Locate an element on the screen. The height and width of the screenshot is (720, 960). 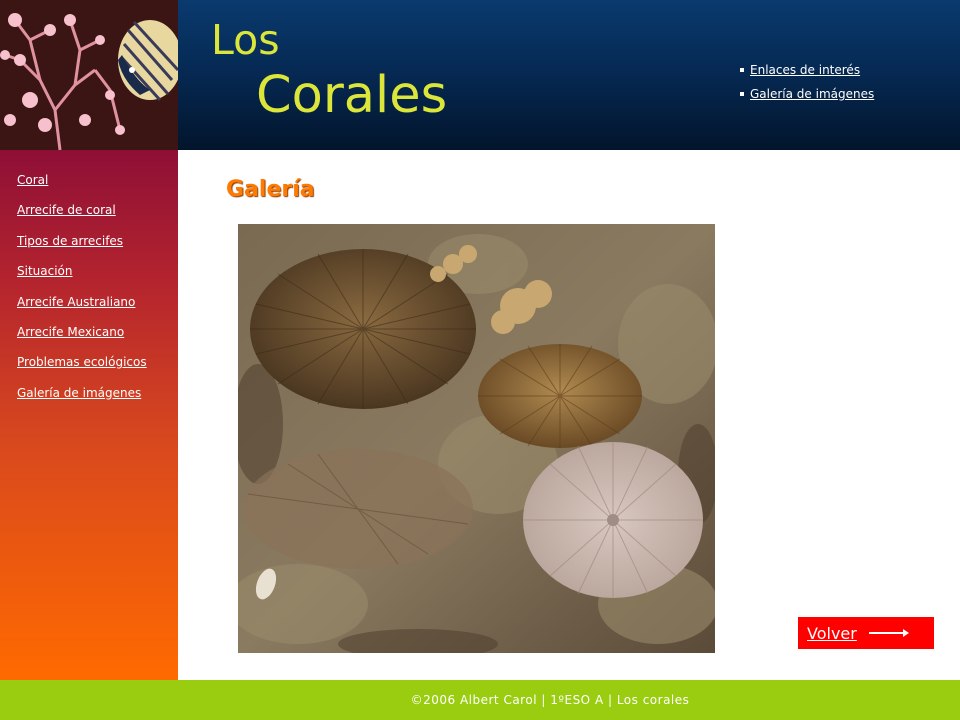
sidebar-link-tipos-de-arrecifes: Tipos de arrecifes is located at coordinates (70, 241).